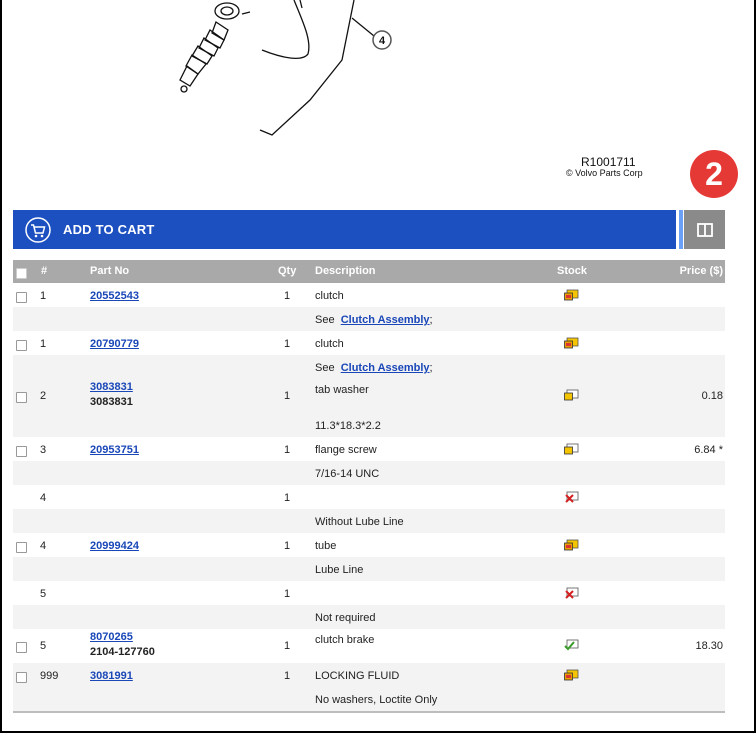 This screenshot has height=733, width=756. Describe the element at coordinates (44, 271) in the screenshot. I see `header-num: #` at that location.